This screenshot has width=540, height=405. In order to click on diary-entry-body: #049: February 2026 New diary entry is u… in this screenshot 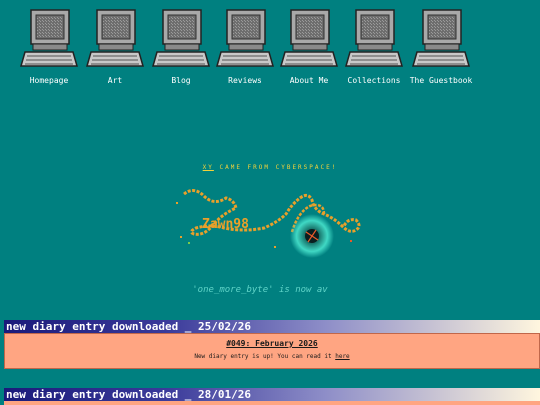, I will do `click(272, 351)`.